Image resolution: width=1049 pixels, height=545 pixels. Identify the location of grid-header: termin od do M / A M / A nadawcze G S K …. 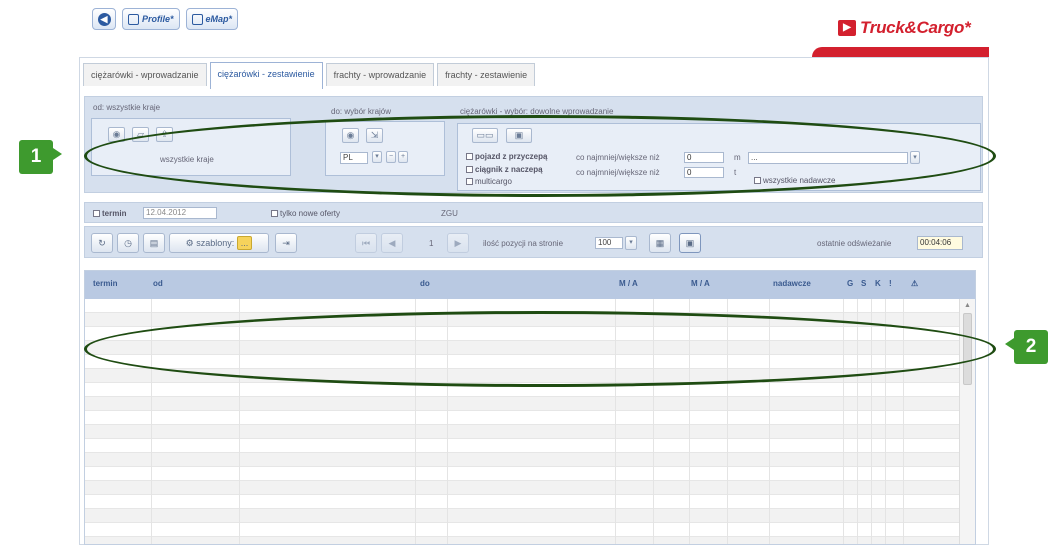
(530, 285).